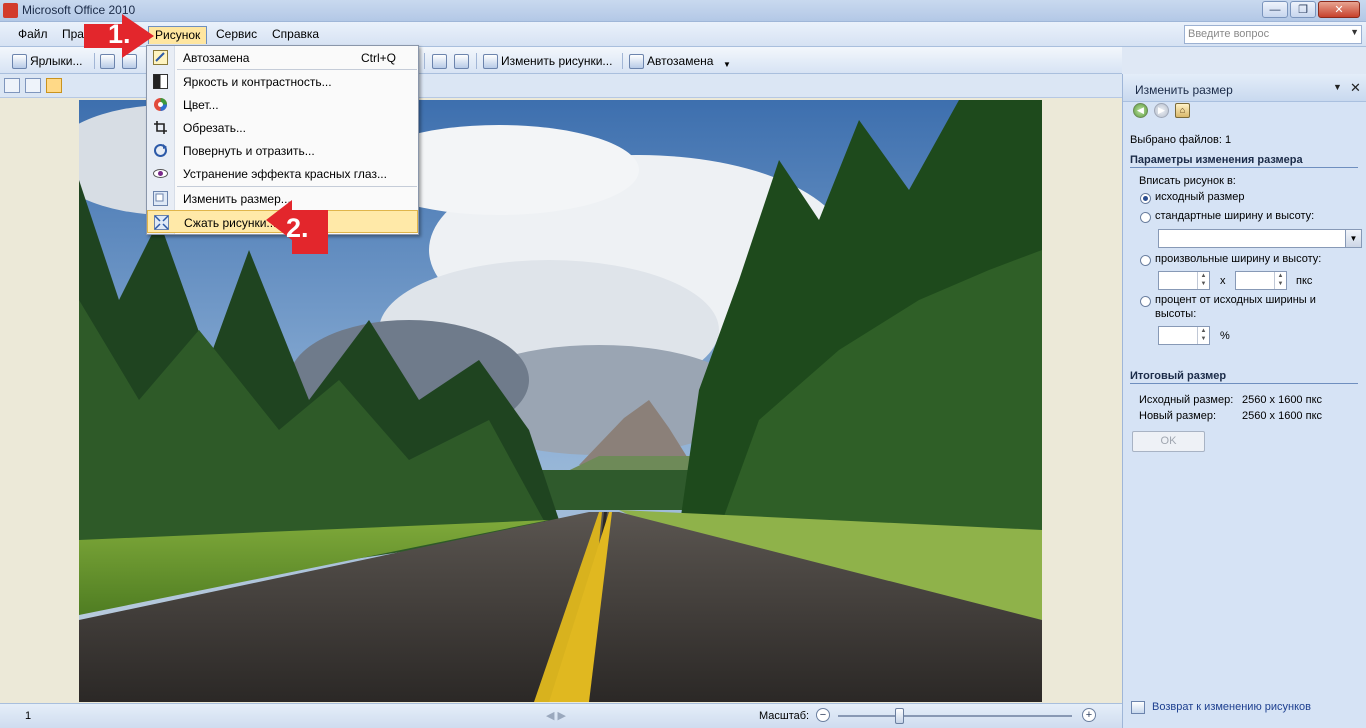 Image resolution: width=1366 pixels, height=728 pixels. I want to click on menu-tools: Сервис, so click(236, 35).